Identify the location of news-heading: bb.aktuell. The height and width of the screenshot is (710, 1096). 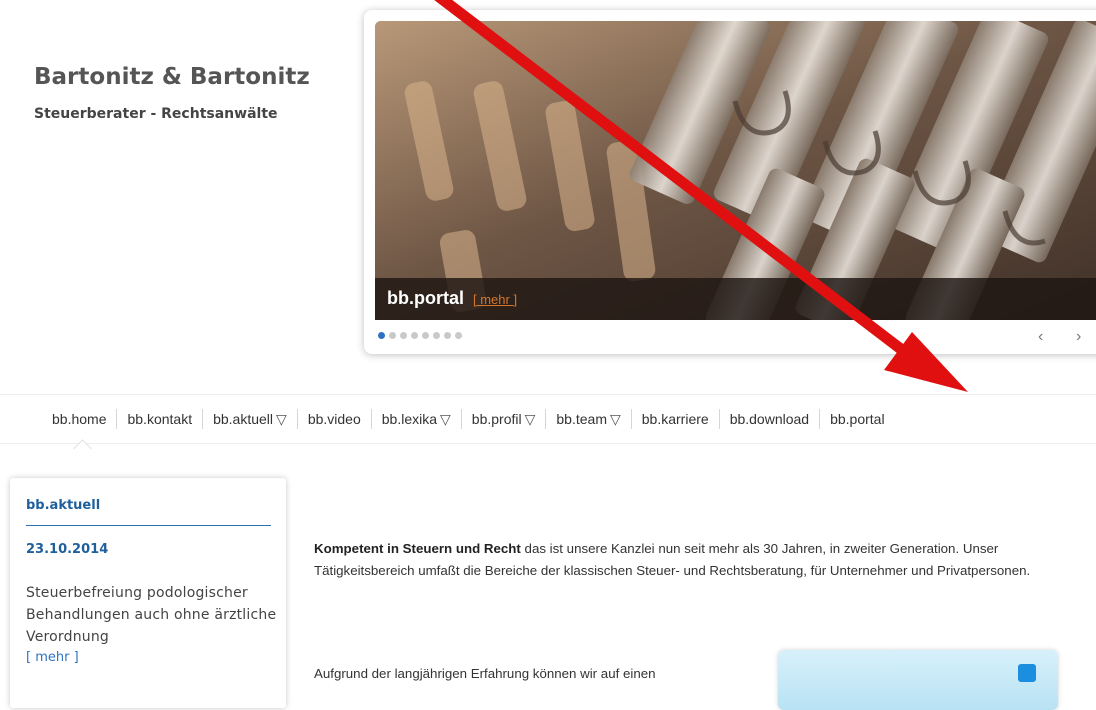
(63, 505).